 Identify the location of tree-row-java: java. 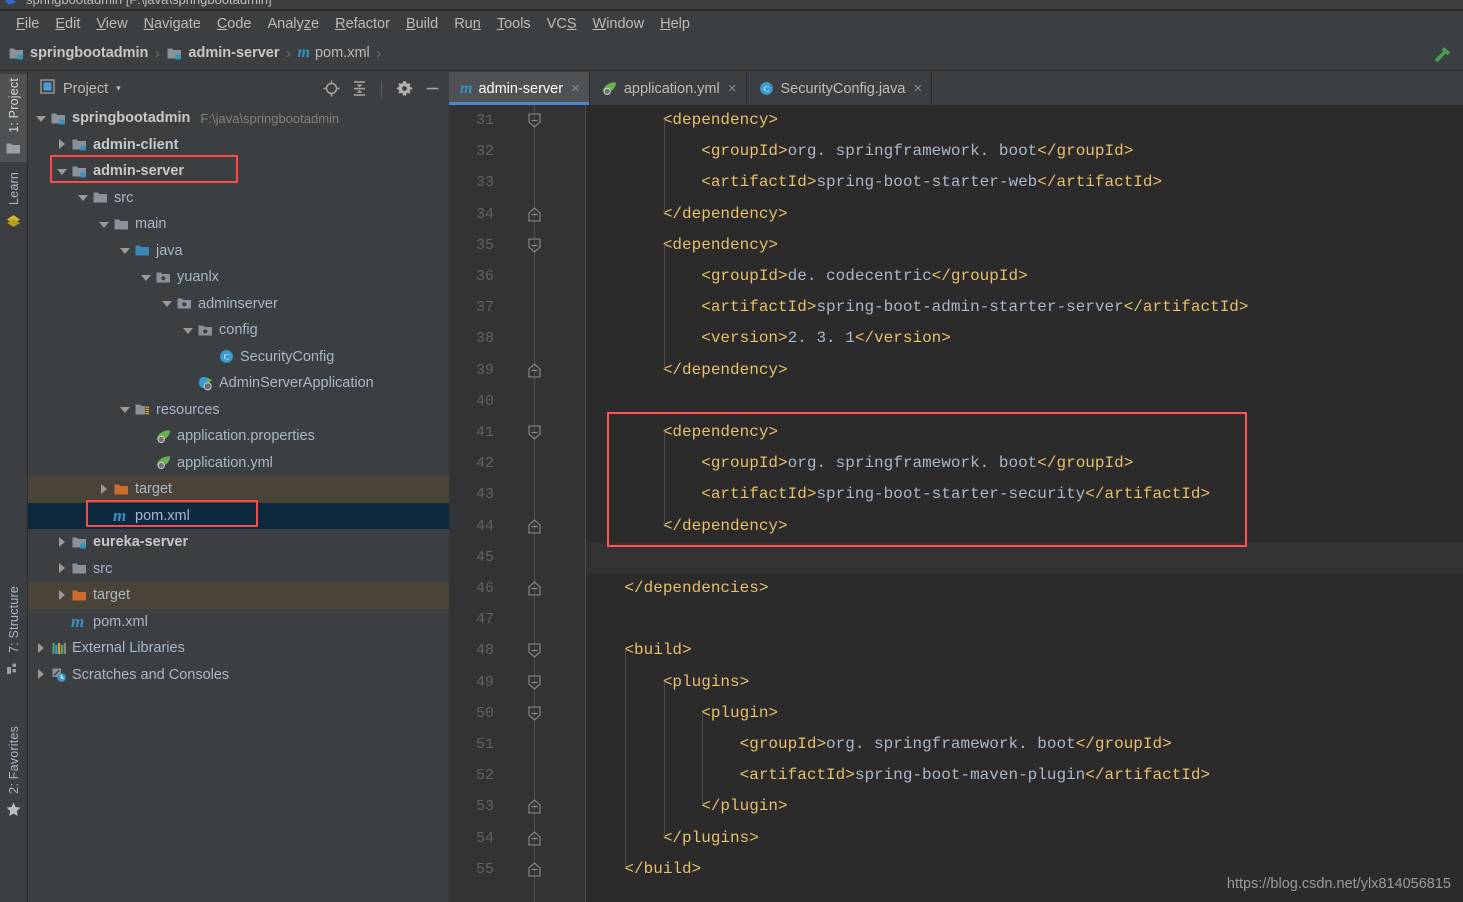
(238, 251).